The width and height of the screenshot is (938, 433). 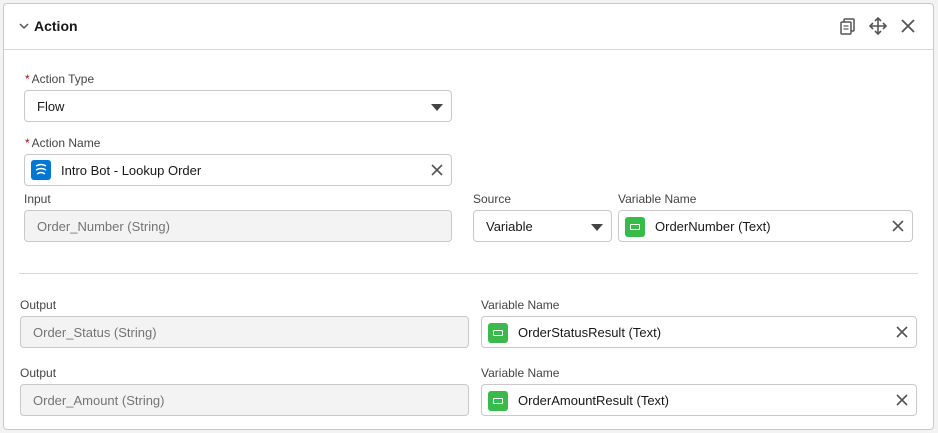 I want to click on action-name-label: * Action Name, so click(x=62, y=143).